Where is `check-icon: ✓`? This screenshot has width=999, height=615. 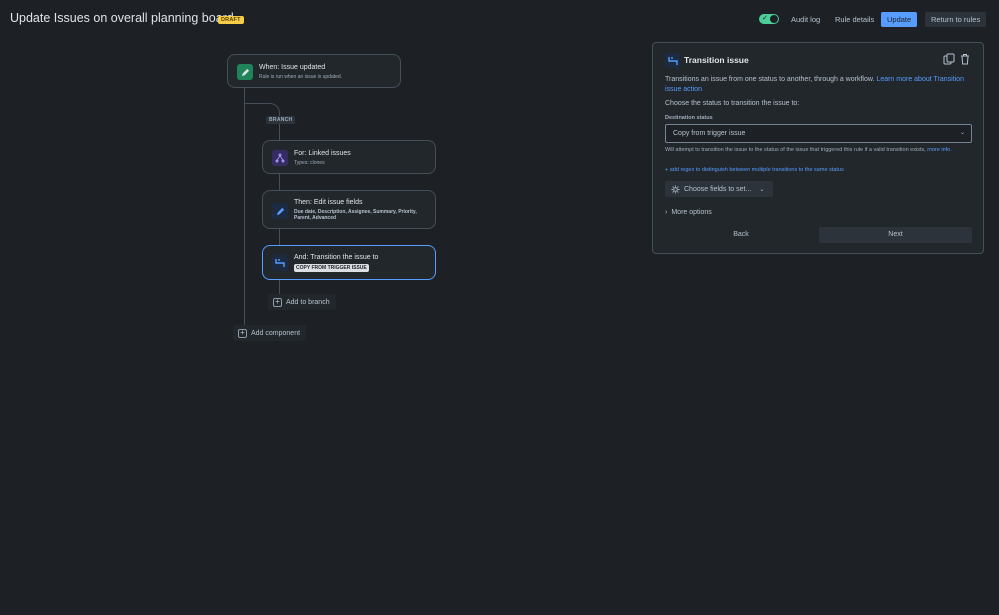
check-icon: ✓ is located at coordinates (765, 18).